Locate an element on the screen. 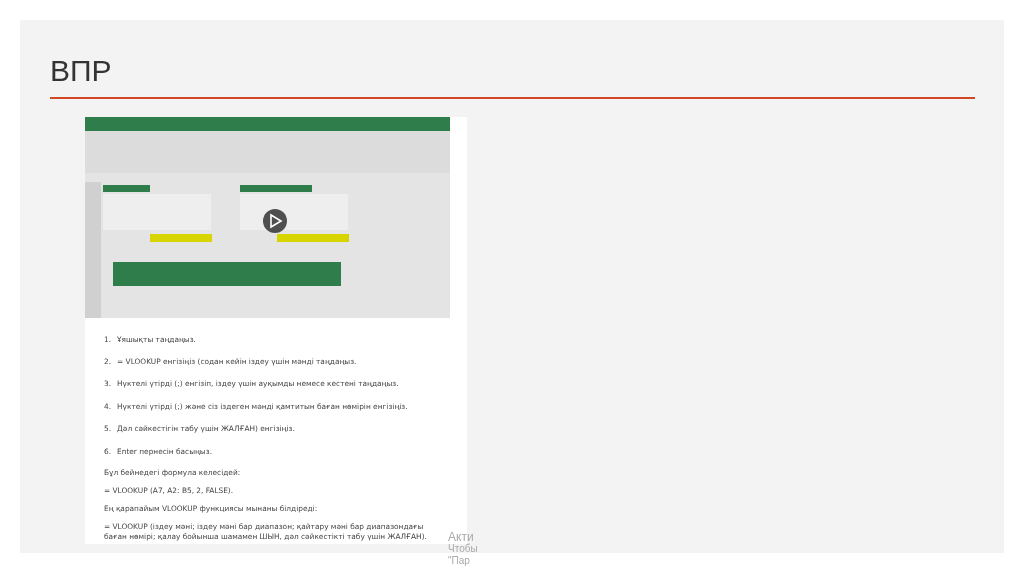  activation-notice-text: Чтобы is located at coordinates (463, 549).